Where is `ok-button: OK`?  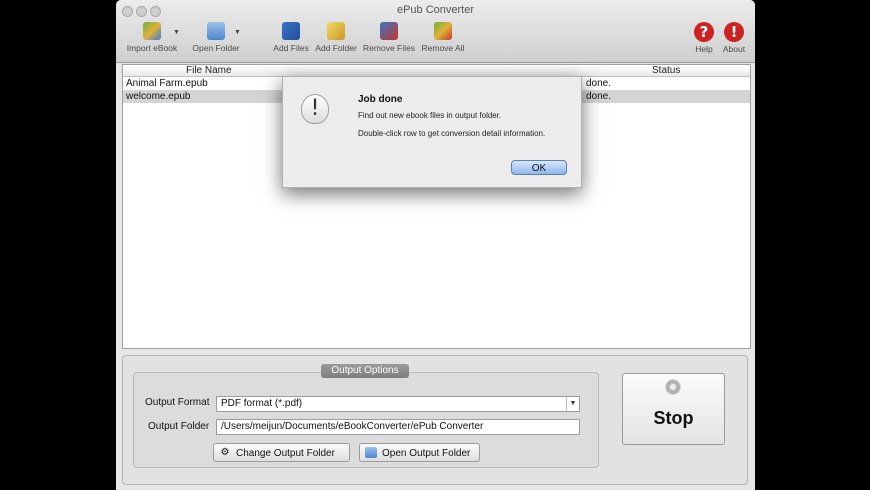
ok-button: OK is located at coordinates (539, 167).